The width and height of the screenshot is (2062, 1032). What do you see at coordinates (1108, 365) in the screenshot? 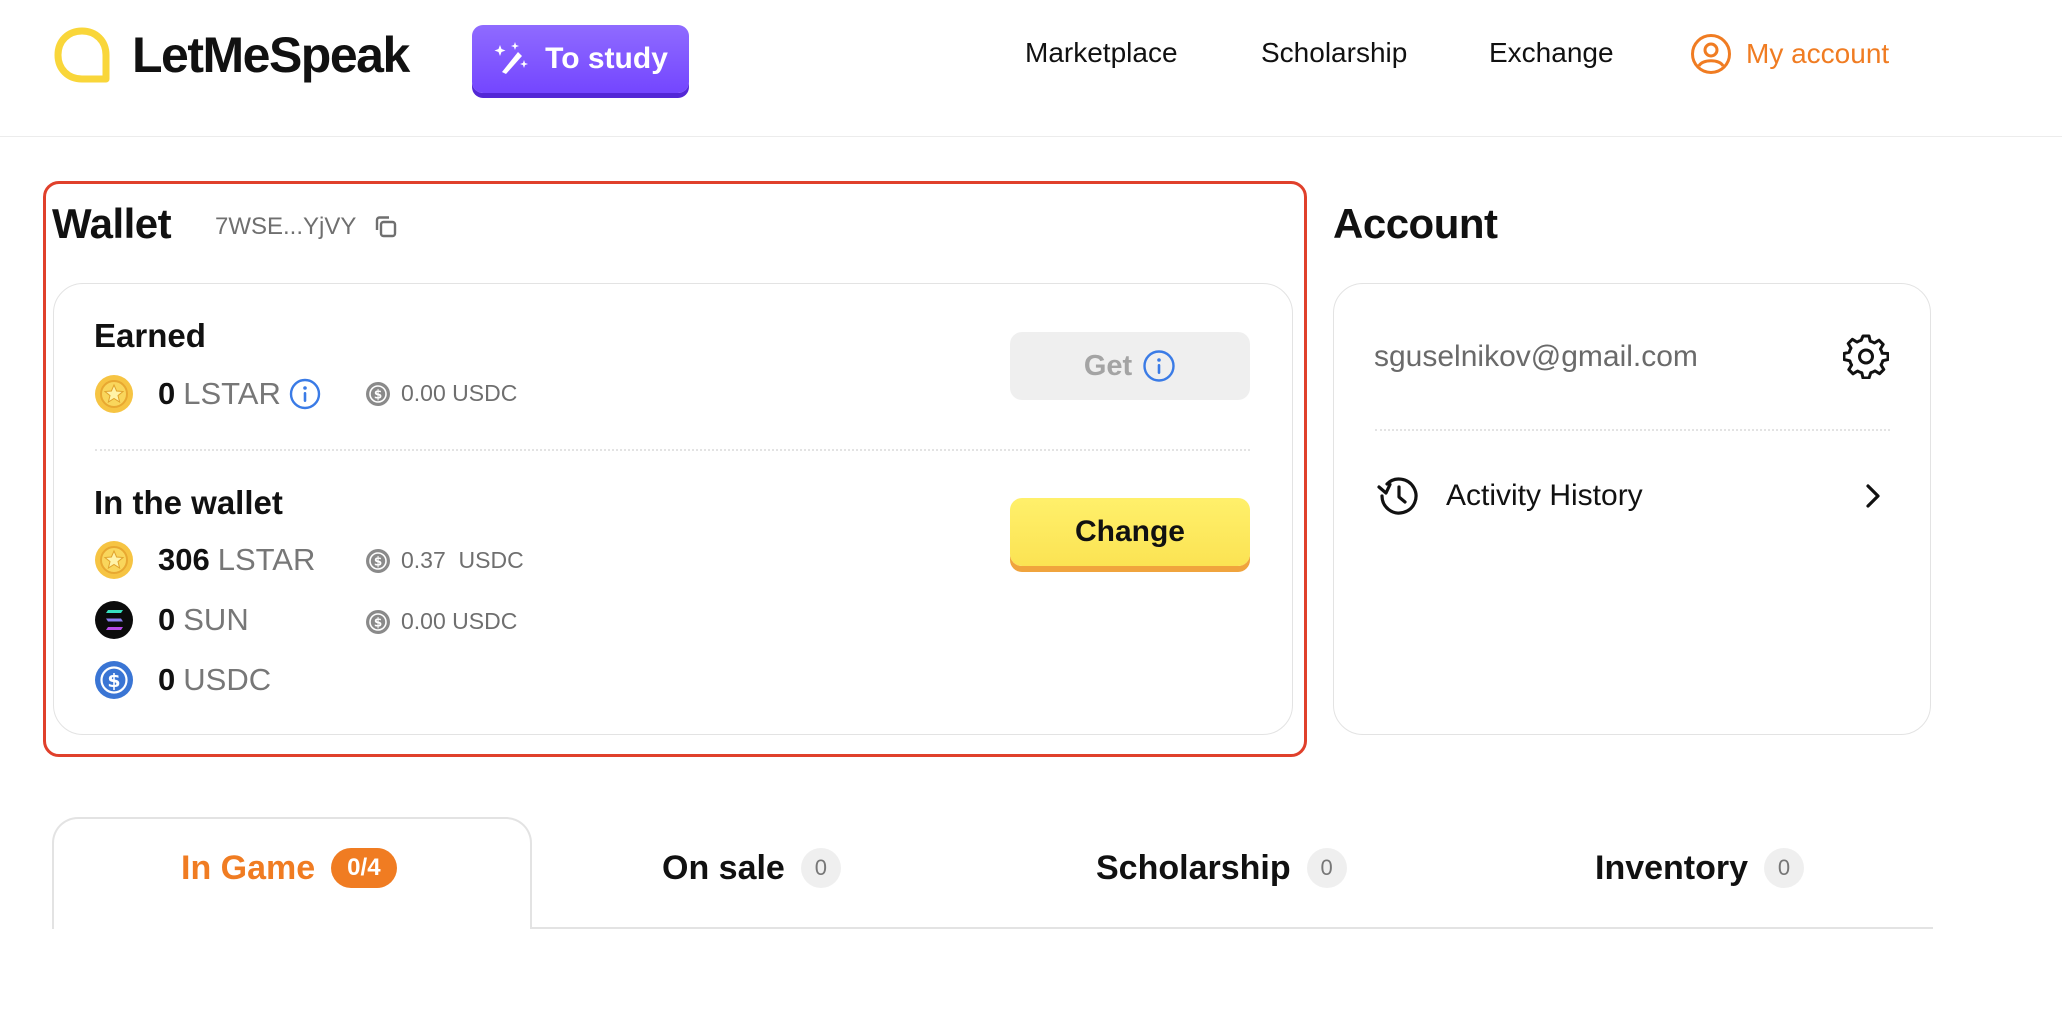
I see `get-label: Get` at bounding box center [1108, 365].